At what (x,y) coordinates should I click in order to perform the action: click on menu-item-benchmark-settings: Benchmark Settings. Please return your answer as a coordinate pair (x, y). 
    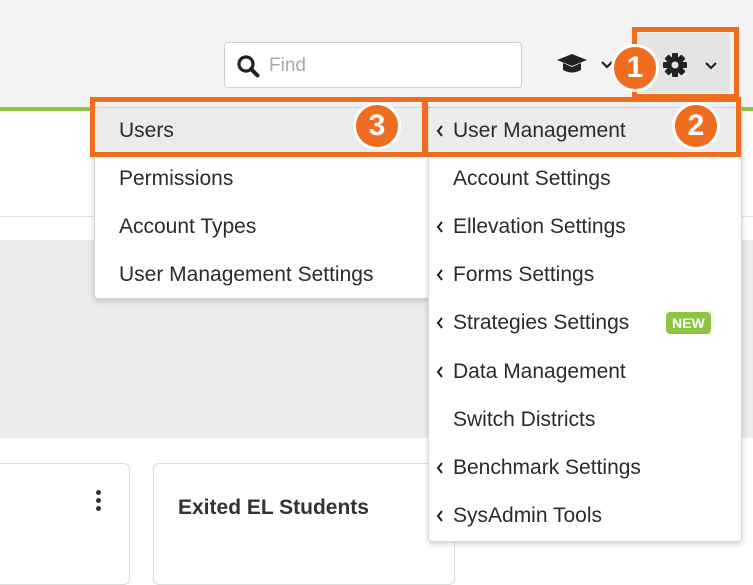
    Looking at the image, I should click on (585, 468).